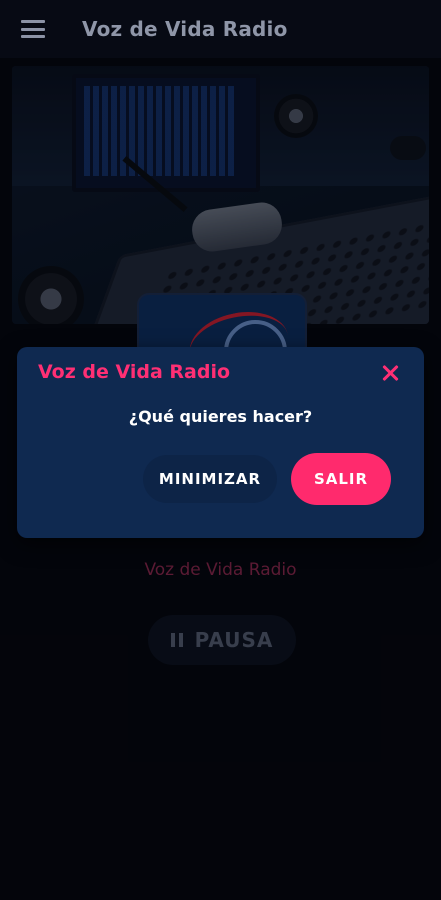 The image size is (441, 900). What do you see at coordinates (134, 372) in the screenshot?
I see `dialog-title: Voz de Vida Radio` at bounding box center [134, 372].